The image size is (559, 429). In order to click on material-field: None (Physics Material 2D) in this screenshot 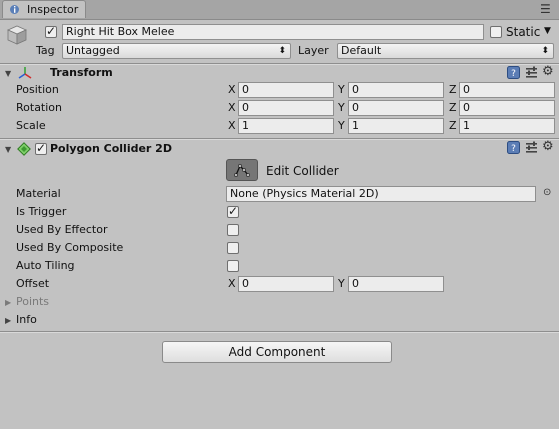, I will do `click(381, 194)`.